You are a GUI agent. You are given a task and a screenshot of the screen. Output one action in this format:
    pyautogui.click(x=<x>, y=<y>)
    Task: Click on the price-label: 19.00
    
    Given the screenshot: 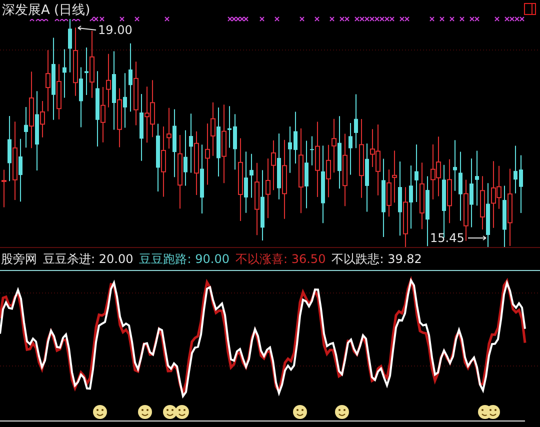 What is the action you would take?
    pyautogui.click(x=115, y=30)
    